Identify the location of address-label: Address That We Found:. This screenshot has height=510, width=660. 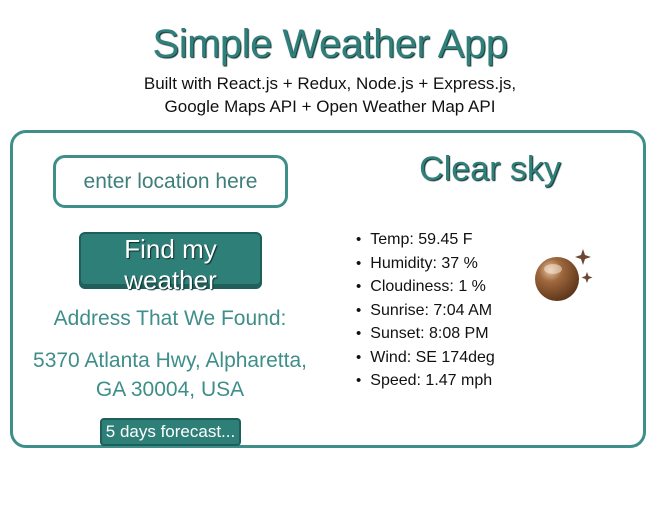
(170, 318).